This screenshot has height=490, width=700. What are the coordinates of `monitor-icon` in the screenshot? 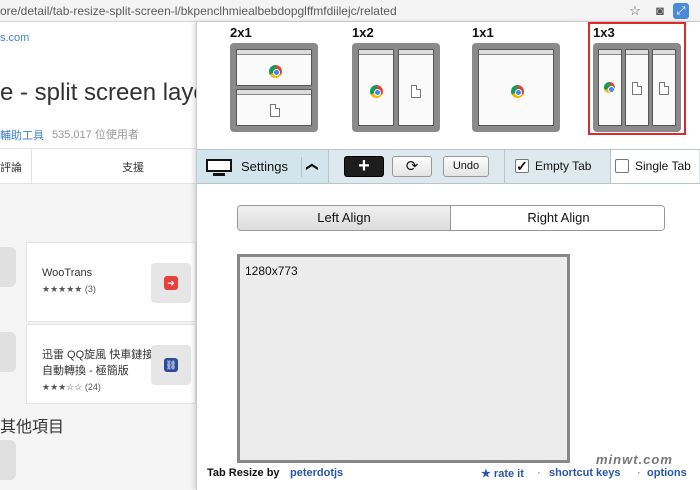 It's located at (219, 167).